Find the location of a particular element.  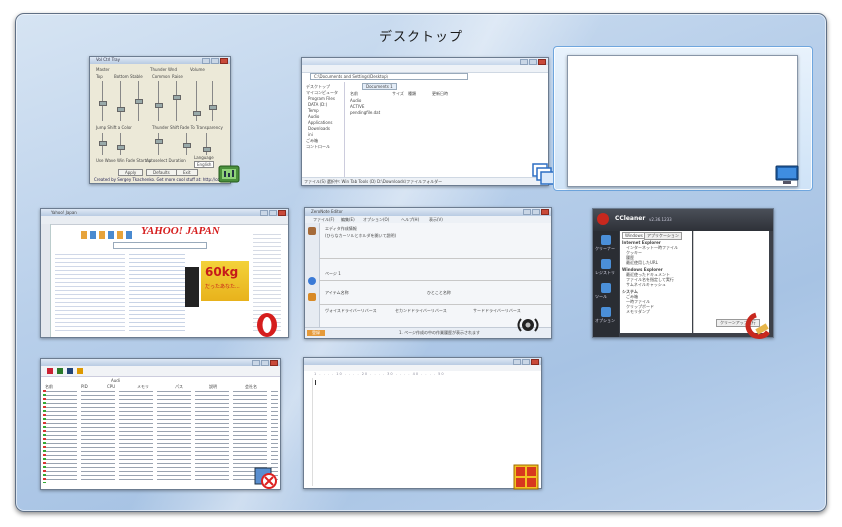

settings-icon is located at coordinates (312, 297).